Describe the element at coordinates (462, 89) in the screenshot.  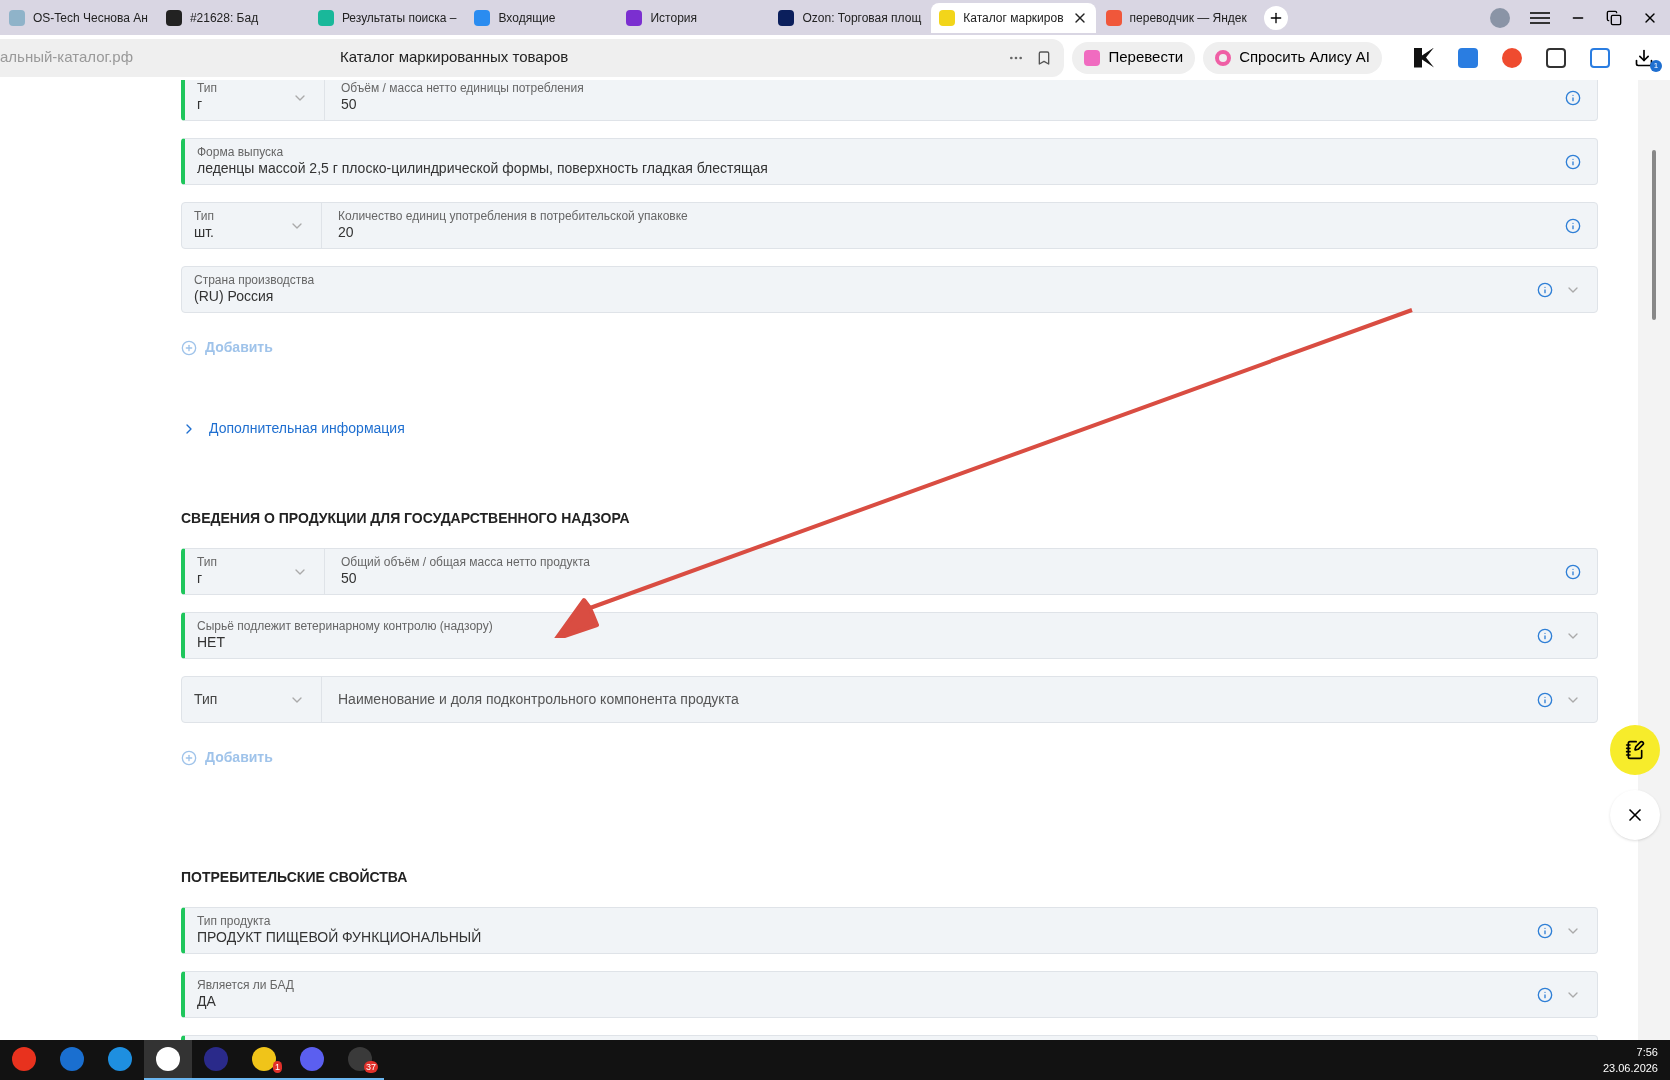
I see `field-label: Объём / масса нетто единицы потребления` at that location.